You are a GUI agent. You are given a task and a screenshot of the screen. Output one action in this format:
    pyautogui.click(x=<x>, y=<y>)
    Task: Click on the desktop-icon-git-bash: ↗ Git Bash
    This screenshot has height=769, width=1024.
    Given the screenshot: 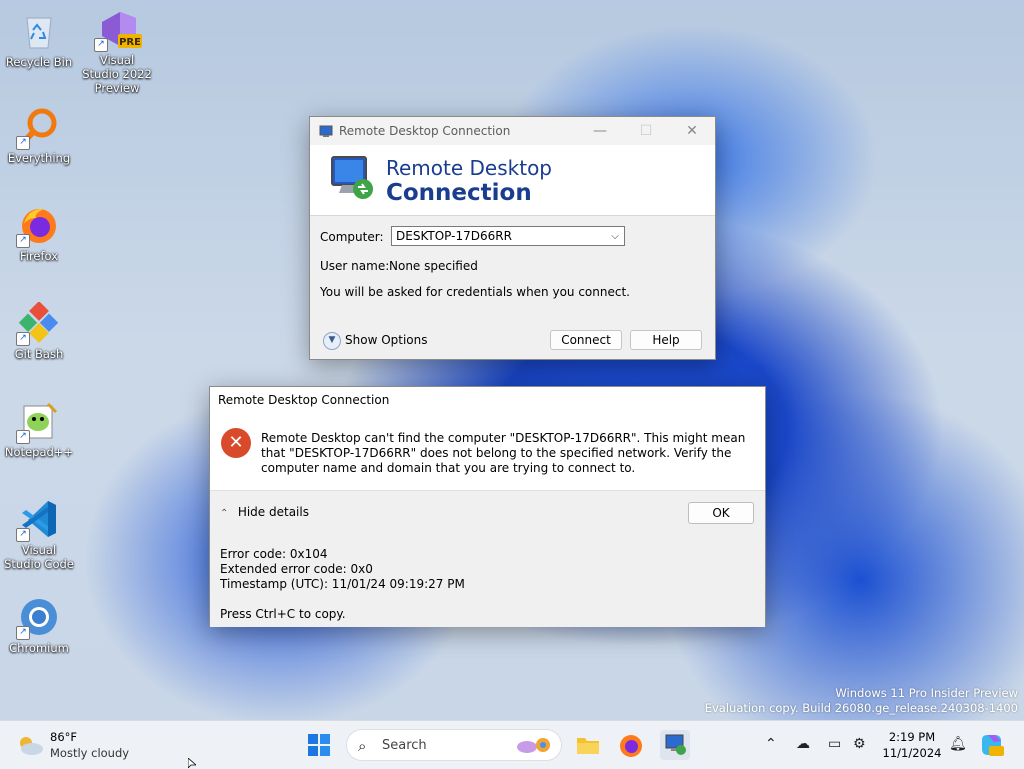 What is the action you would take?
    pyautogui.click(x=39, y=331)
    